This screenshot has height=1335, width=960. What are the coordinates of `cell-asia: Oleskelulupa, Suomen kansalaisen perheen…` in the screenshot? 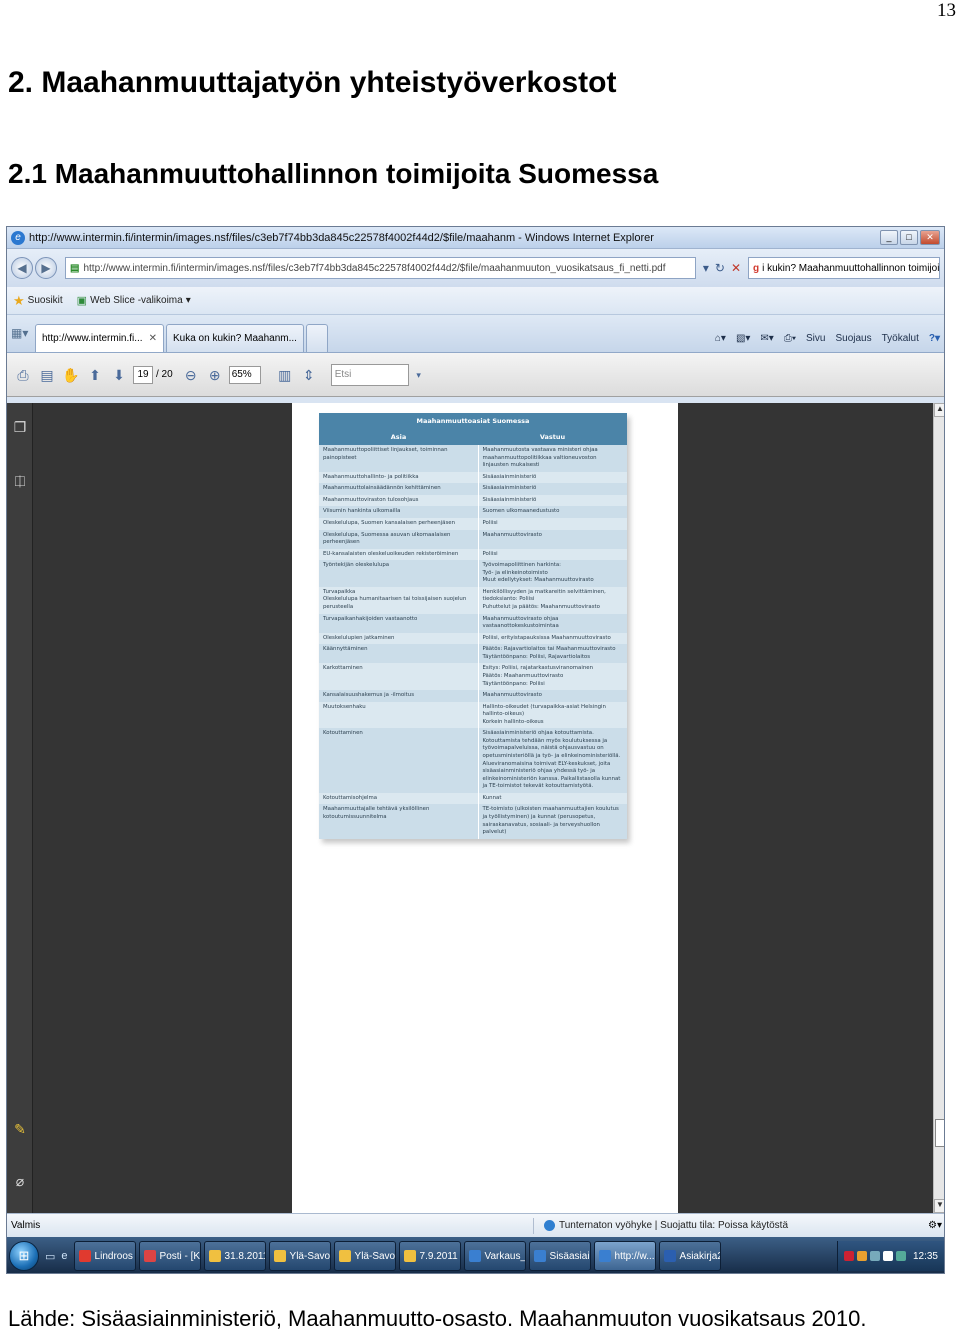 It's located at (399, 523).